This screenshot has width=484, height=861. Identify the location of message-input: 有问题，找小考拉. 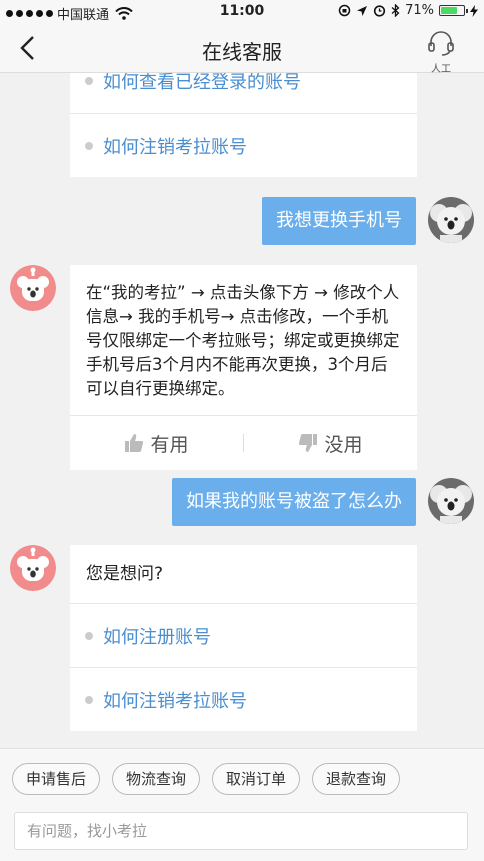
(241, 831).